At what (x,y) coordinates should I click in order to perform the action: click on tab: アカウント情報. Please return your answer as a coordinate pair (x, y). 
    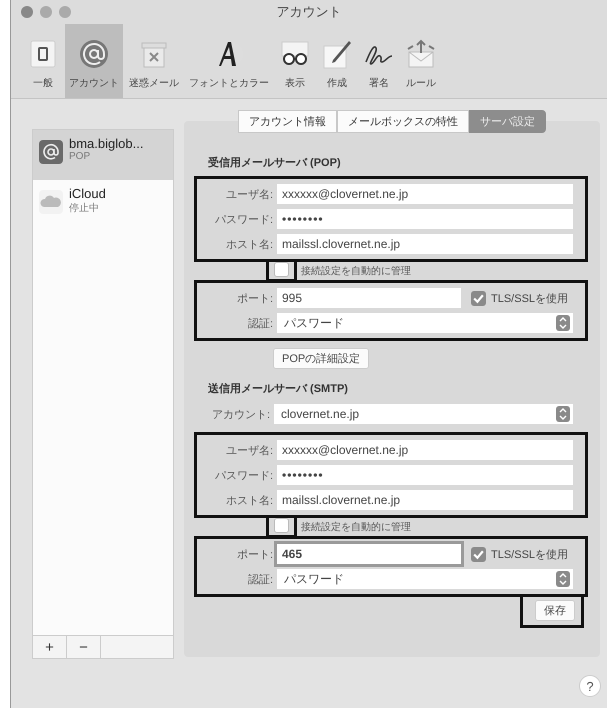
    Looking at the image, I should click on (287, 121).